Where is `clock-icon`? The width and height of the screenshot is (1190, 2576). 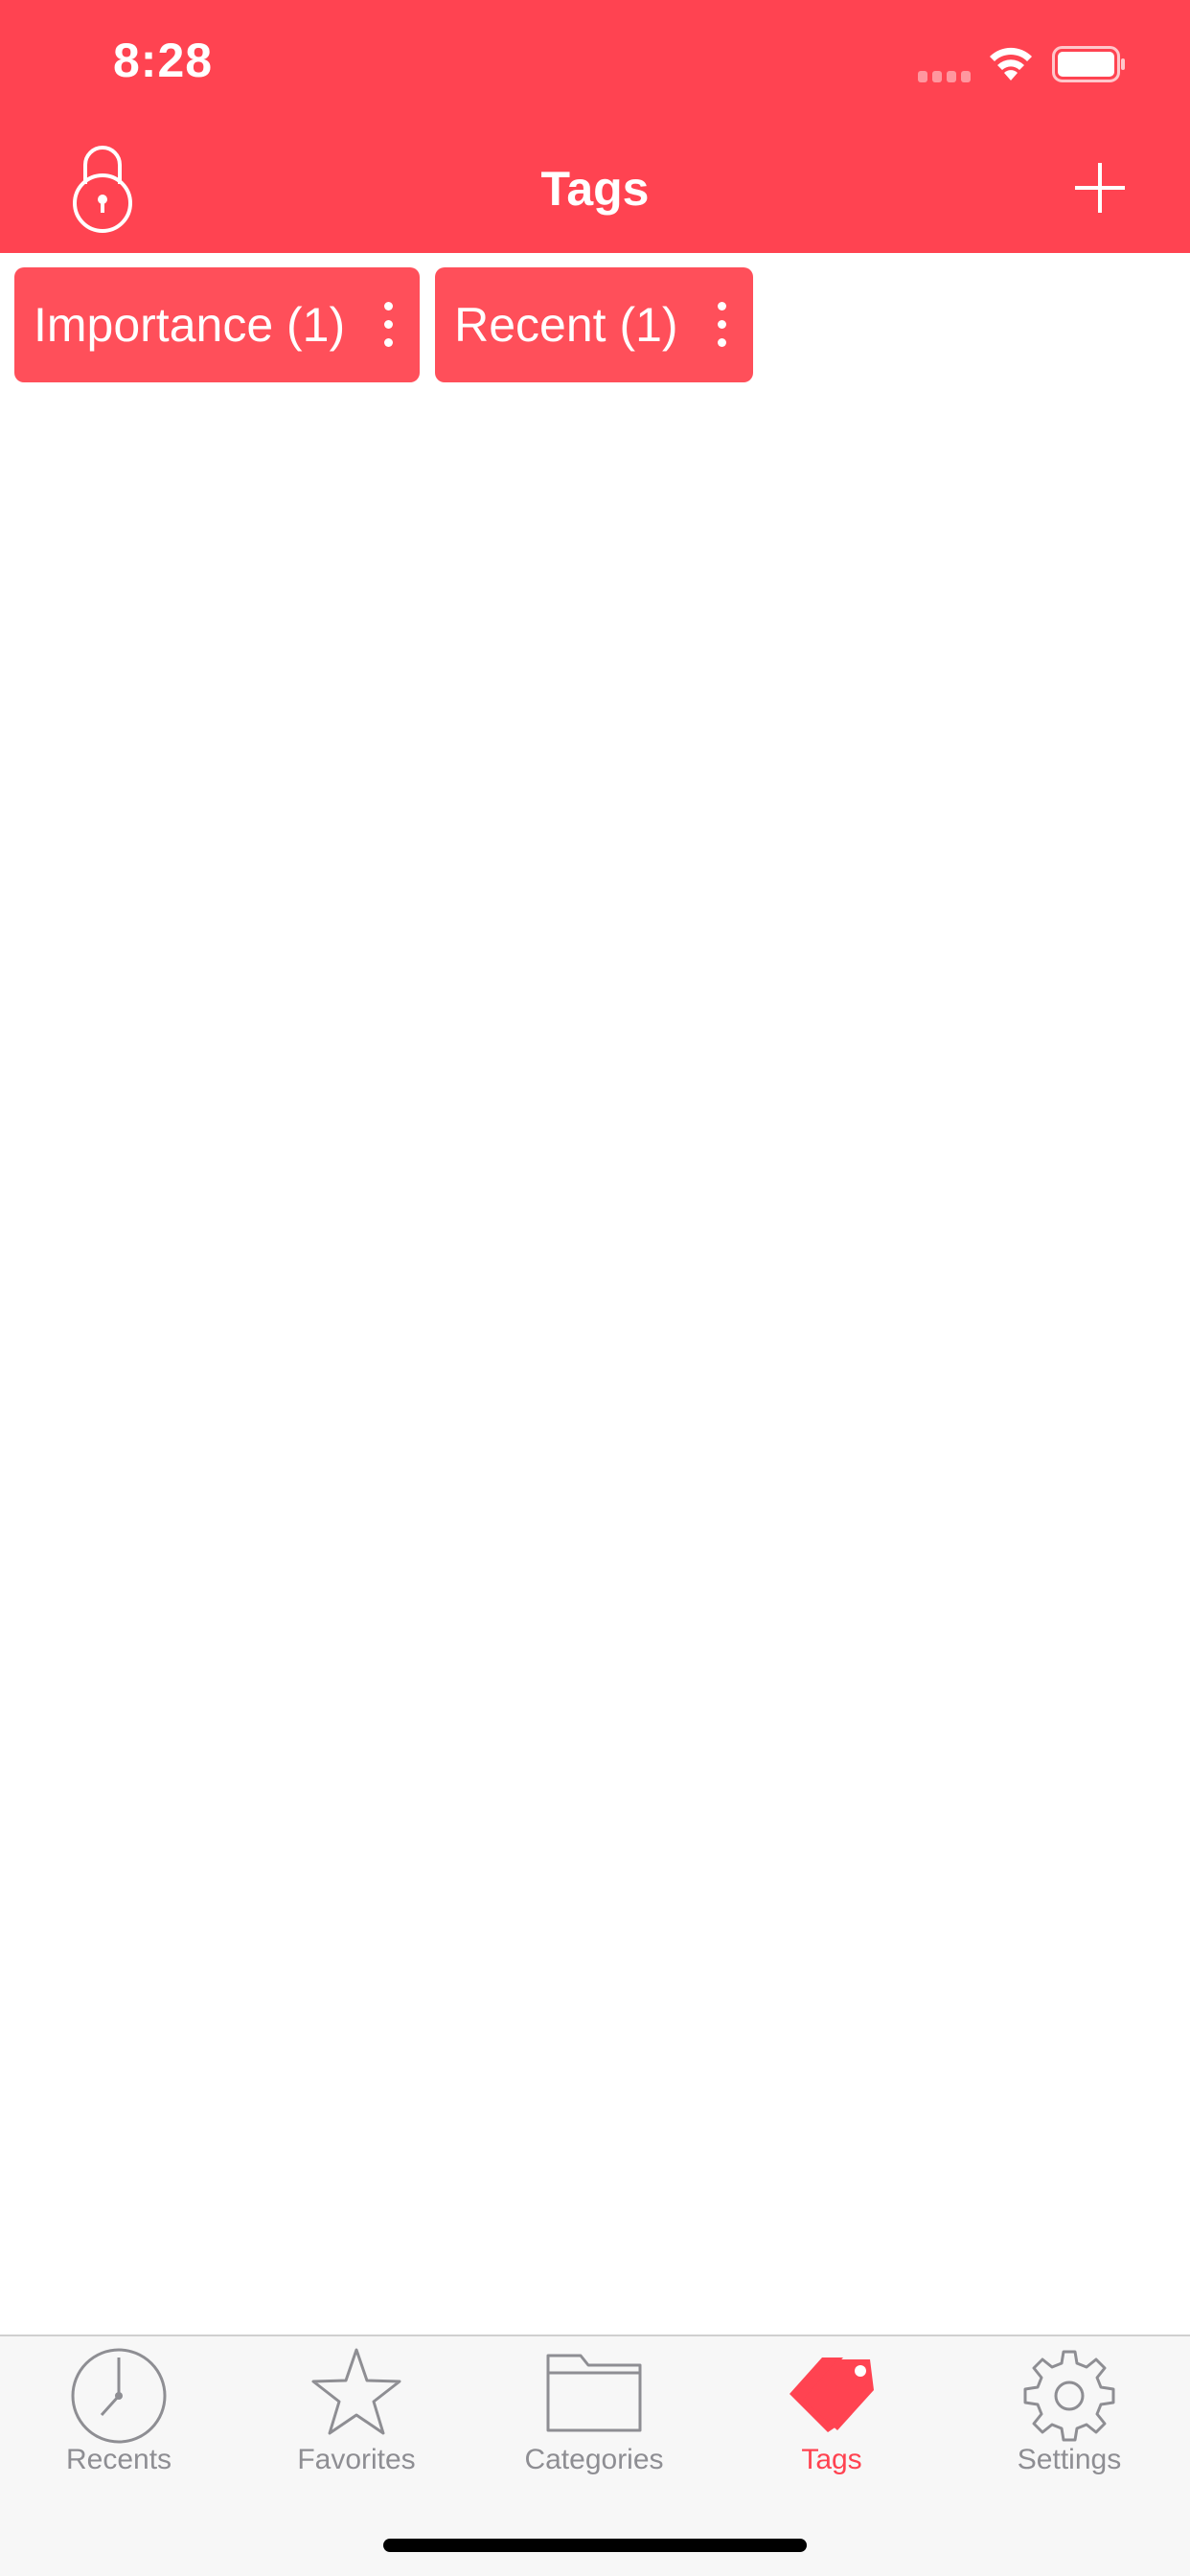
clock-icon is located at coordinates (119, 2396).